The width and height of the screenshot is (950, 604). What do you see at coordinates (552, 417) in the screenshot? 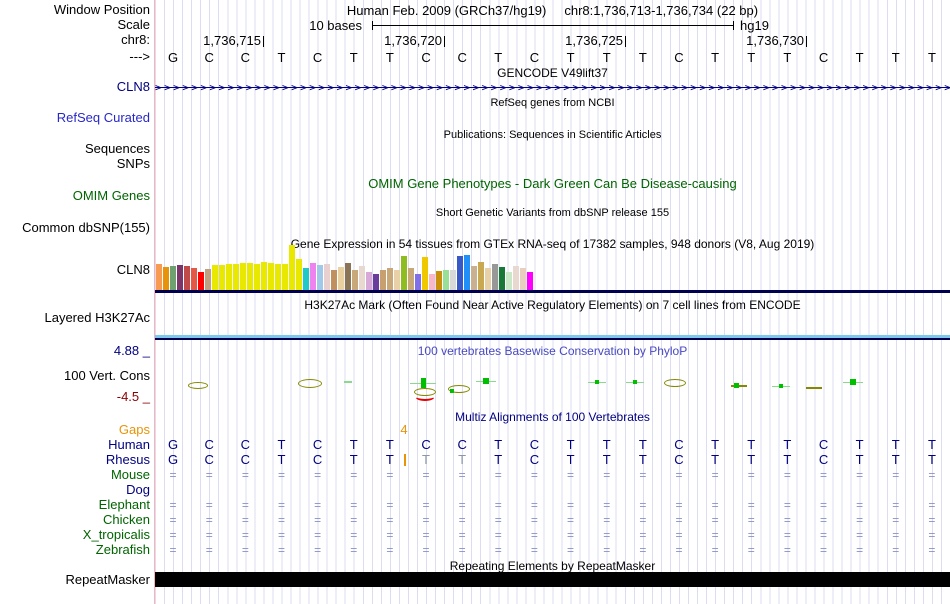
I see `multiz-track-title: Multiz Alignments of 100 Vertebrates` at bounding box center [552, 417].